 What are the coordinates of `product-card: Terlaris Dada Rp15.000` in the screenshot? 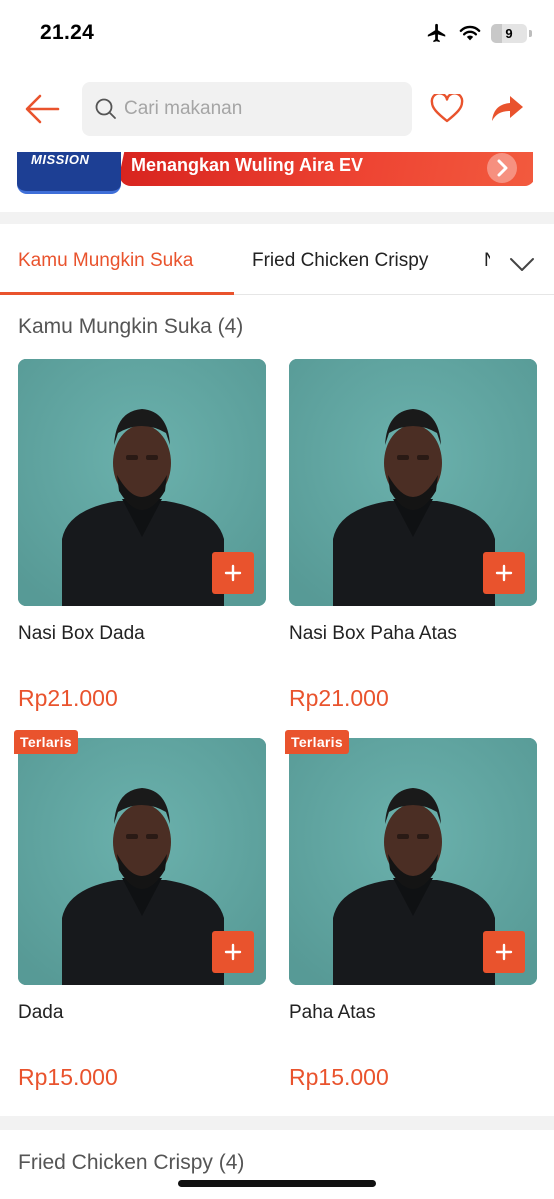 It's located at (140, 914).